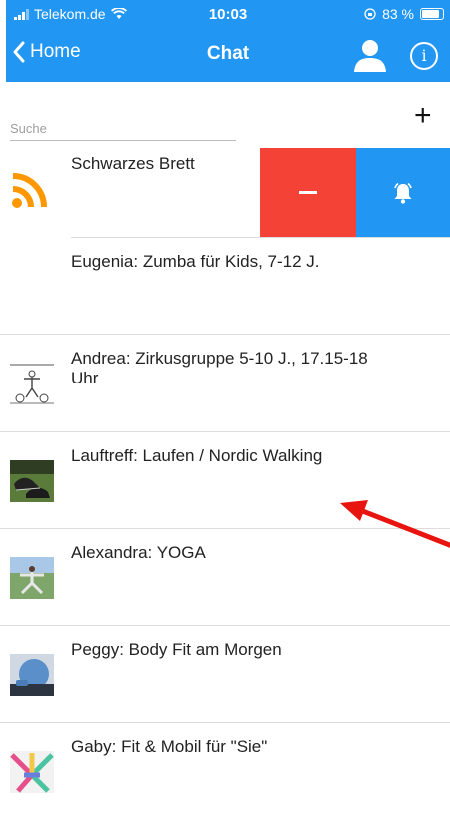 Image resolution: width=450 pixels, height=819 pixels. I want to click on chat-title: Gaby: Fit & Mobil für "Sie", so click(169, 746).